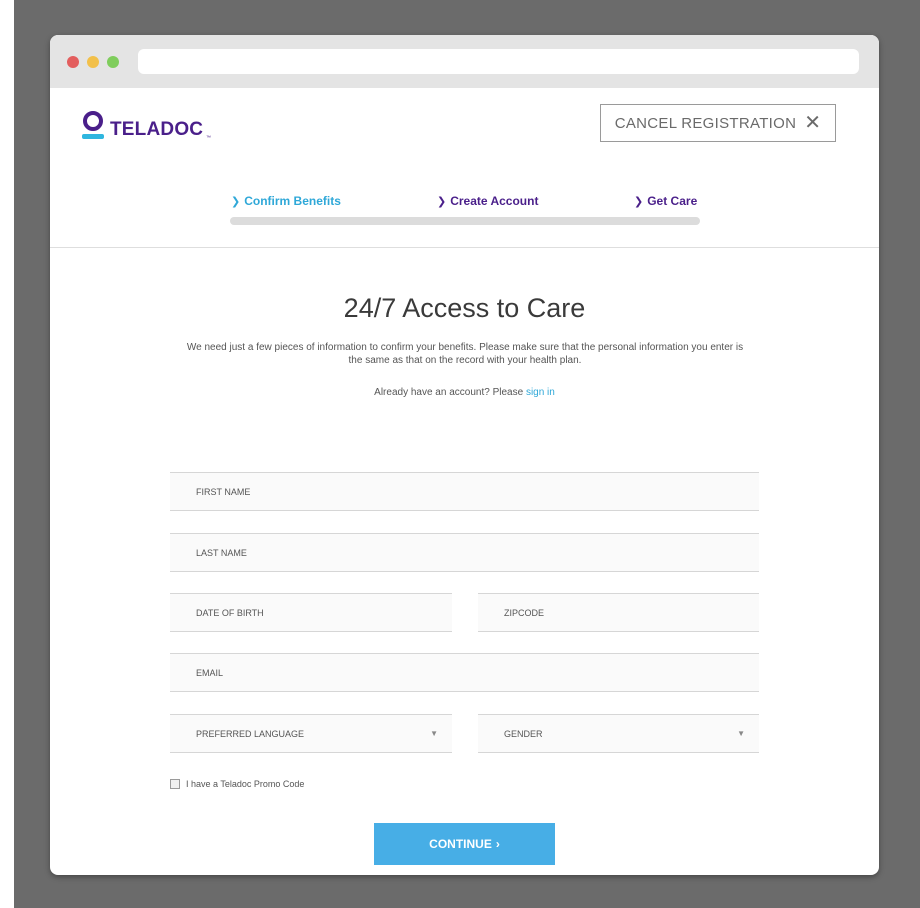 The image size is (920, 908). I want to click on address-bar, so click(498, 61).